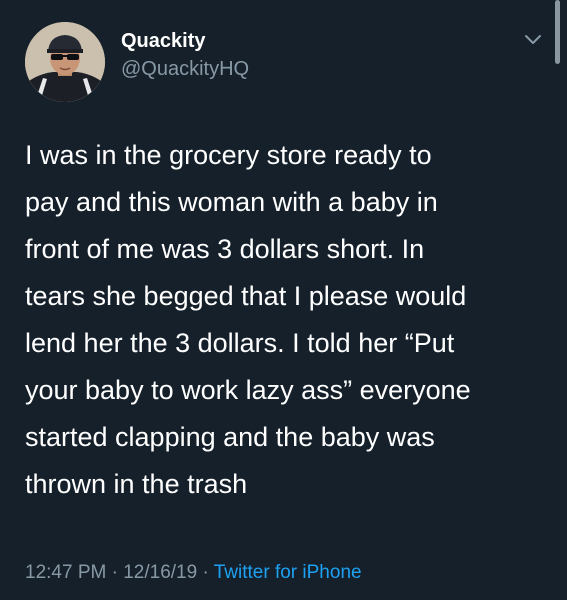 The image size is (567, 600). Describe the element at coordinates (136, 484) in the screenshot. I see `tweet-line: thrown in the trash` at that location.